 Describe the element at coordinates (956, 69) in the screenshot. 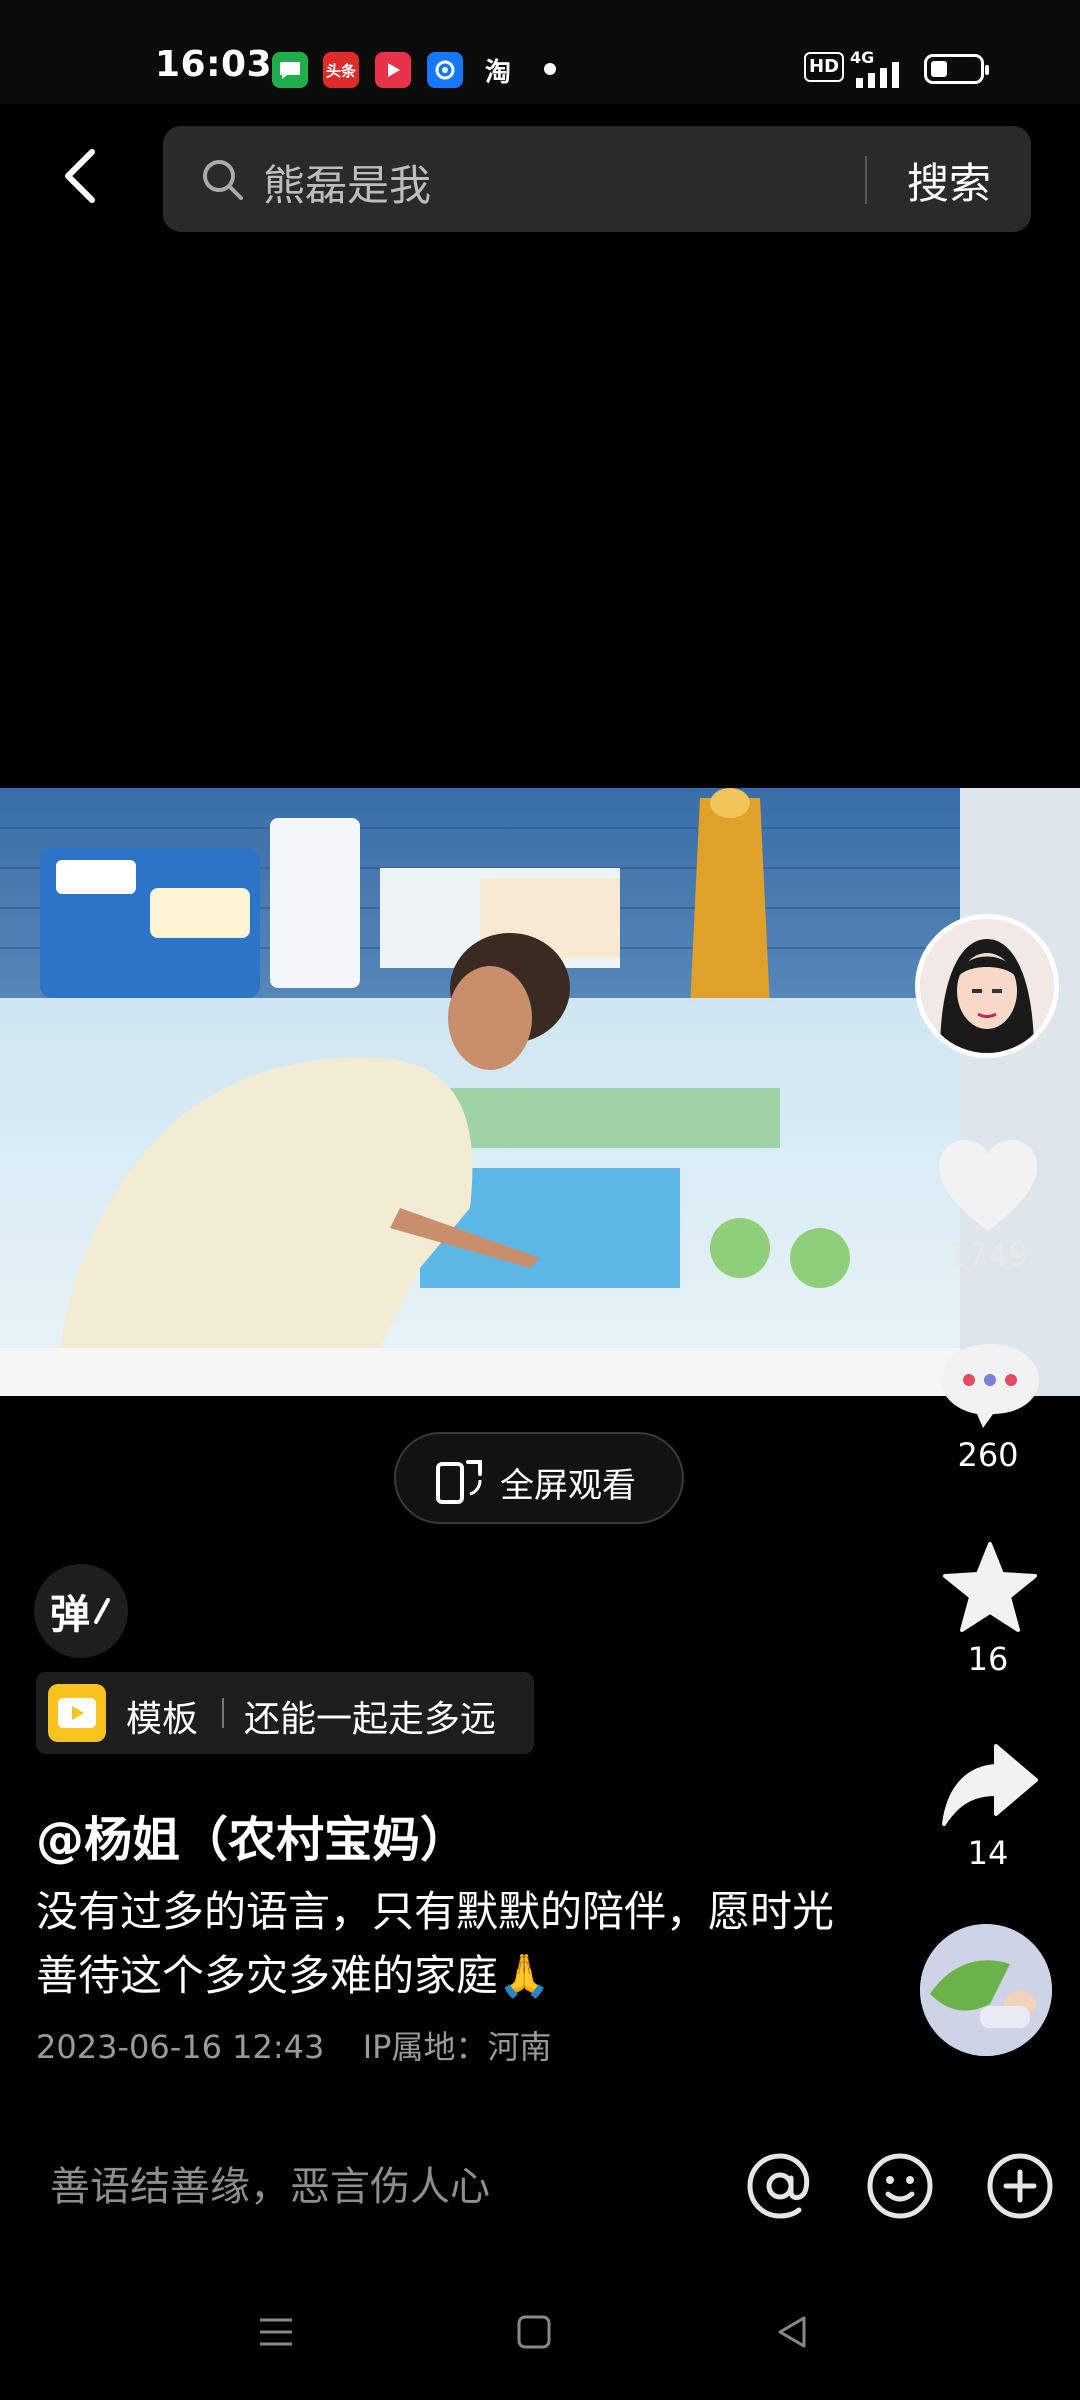

I see `battery-icon` at that location.